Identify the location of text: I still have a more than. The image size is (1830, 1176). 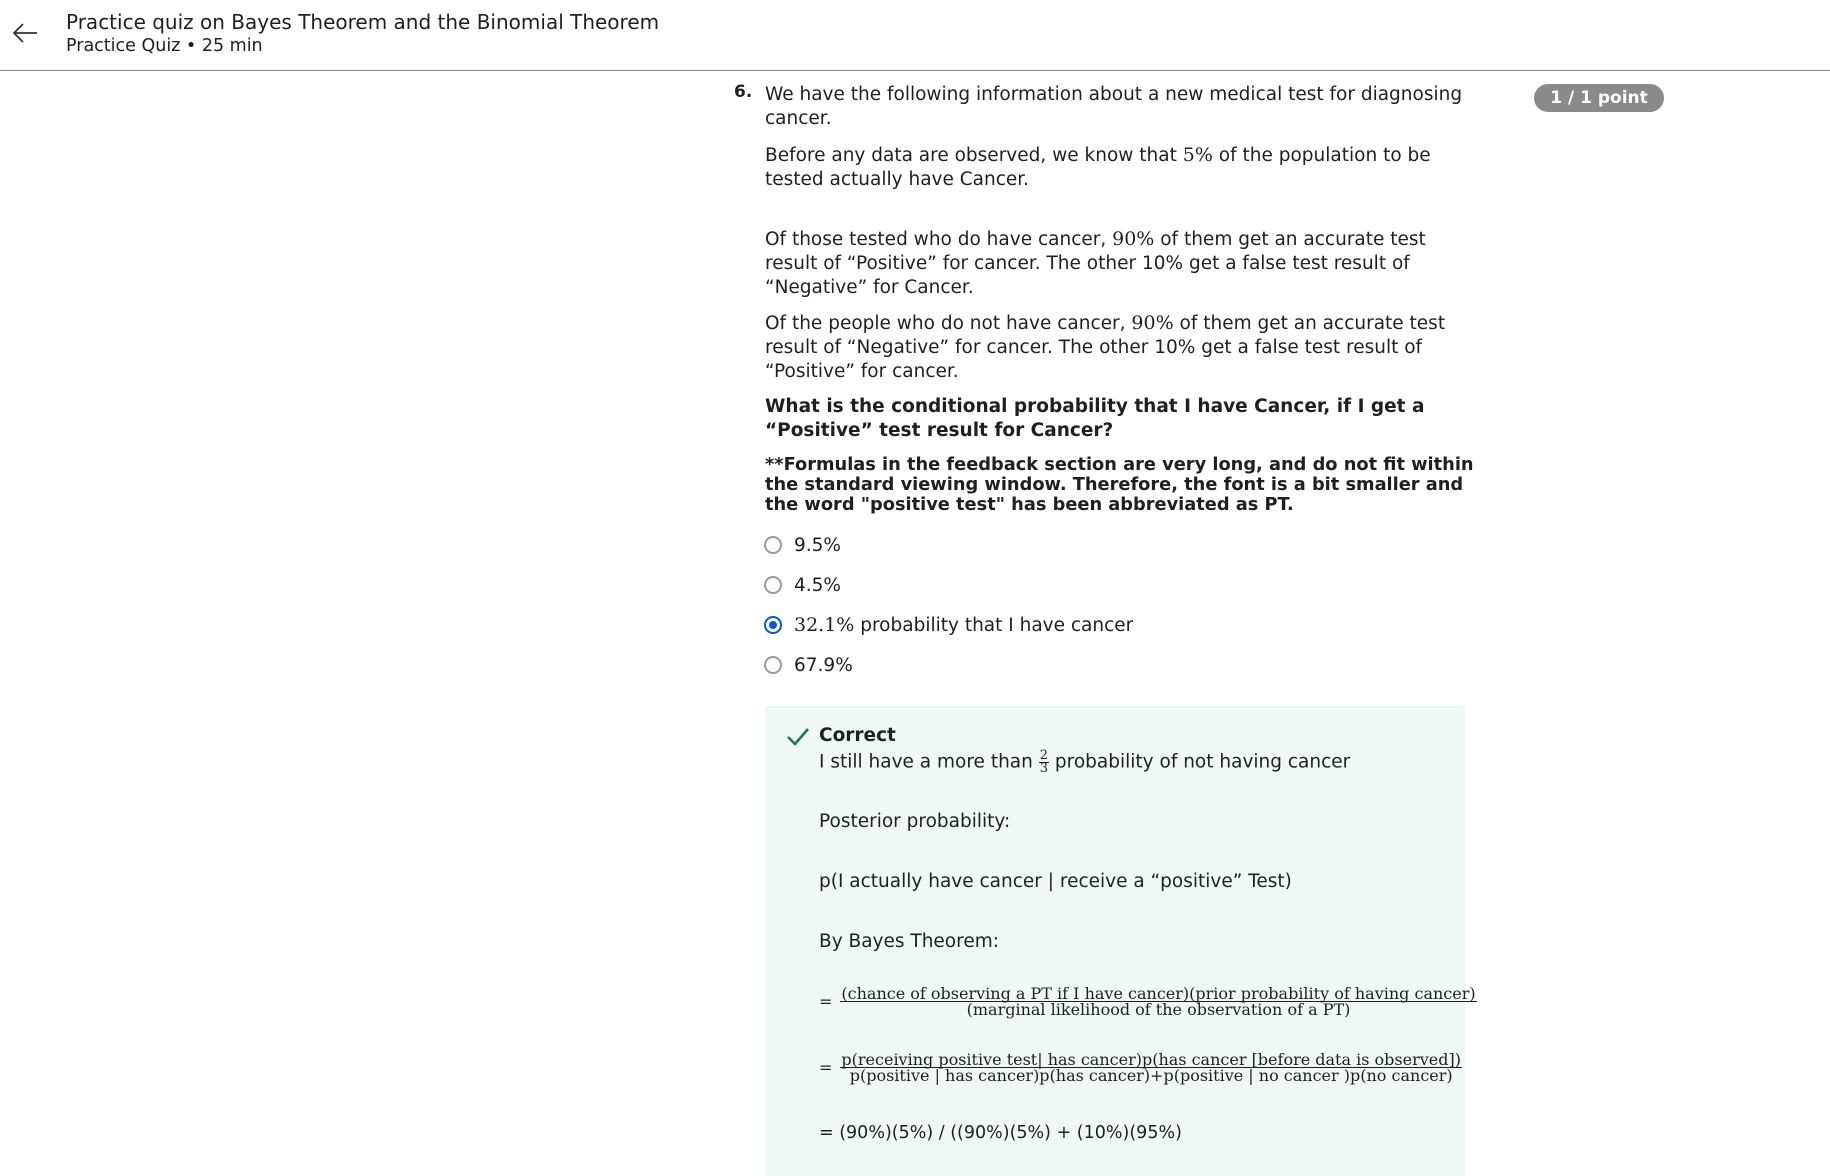
(929, 762).